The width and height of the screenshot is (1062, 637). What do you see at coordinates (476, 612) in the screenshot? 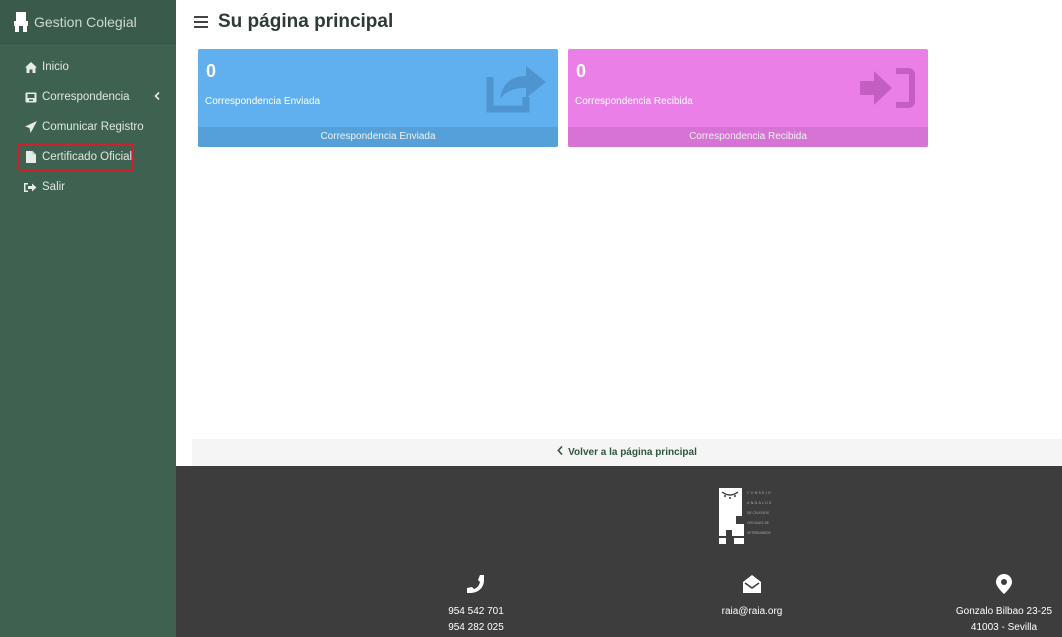
I see `phone-number: 954 542 701` at bounding box center [476, 612].